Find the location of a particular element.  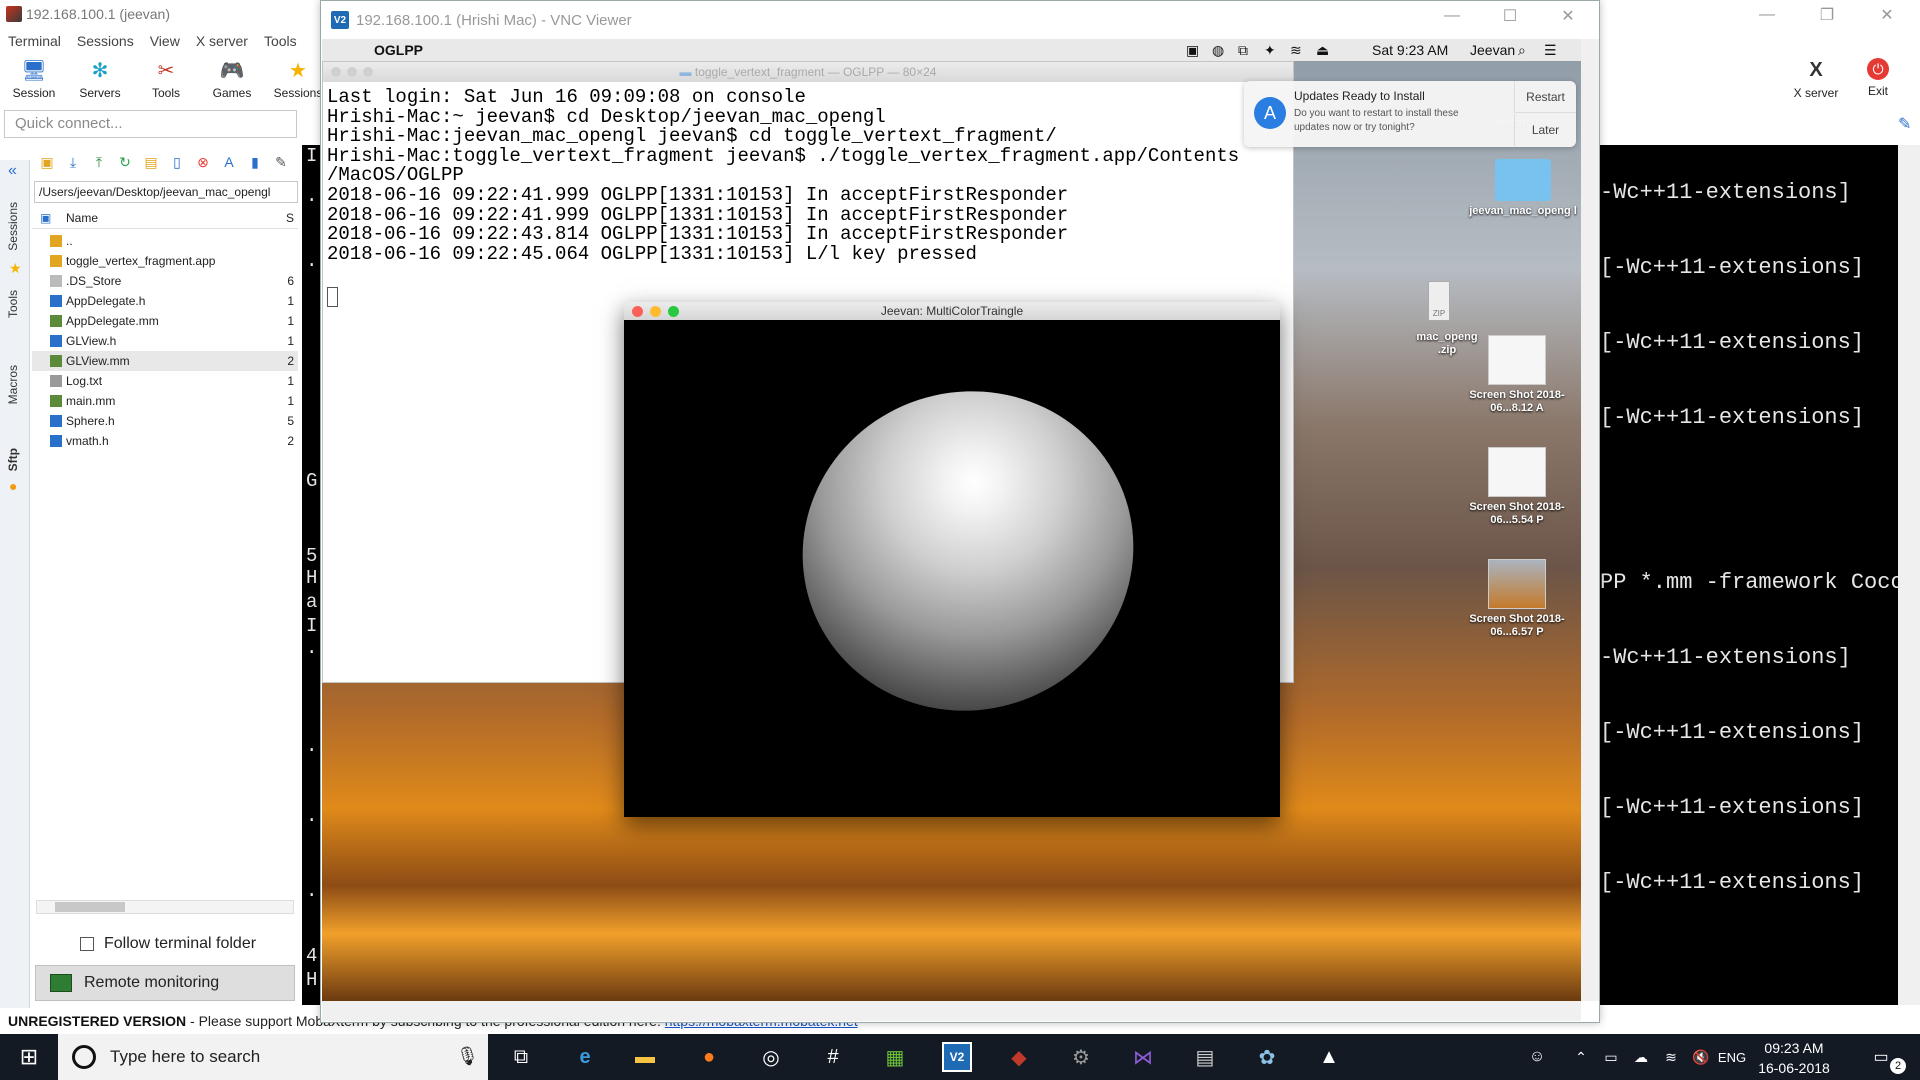

sftp-file-row: main.mm 1 is located at coordinates (165, 401).